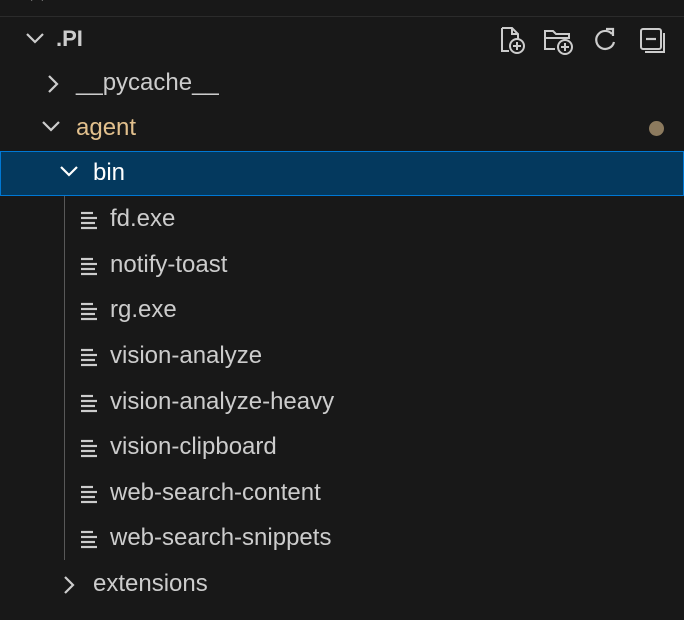  What do you see at coordinates (150, 583) in the screenshot?
I see `tree-item-label: extensions` at bounding box center [150, 583].